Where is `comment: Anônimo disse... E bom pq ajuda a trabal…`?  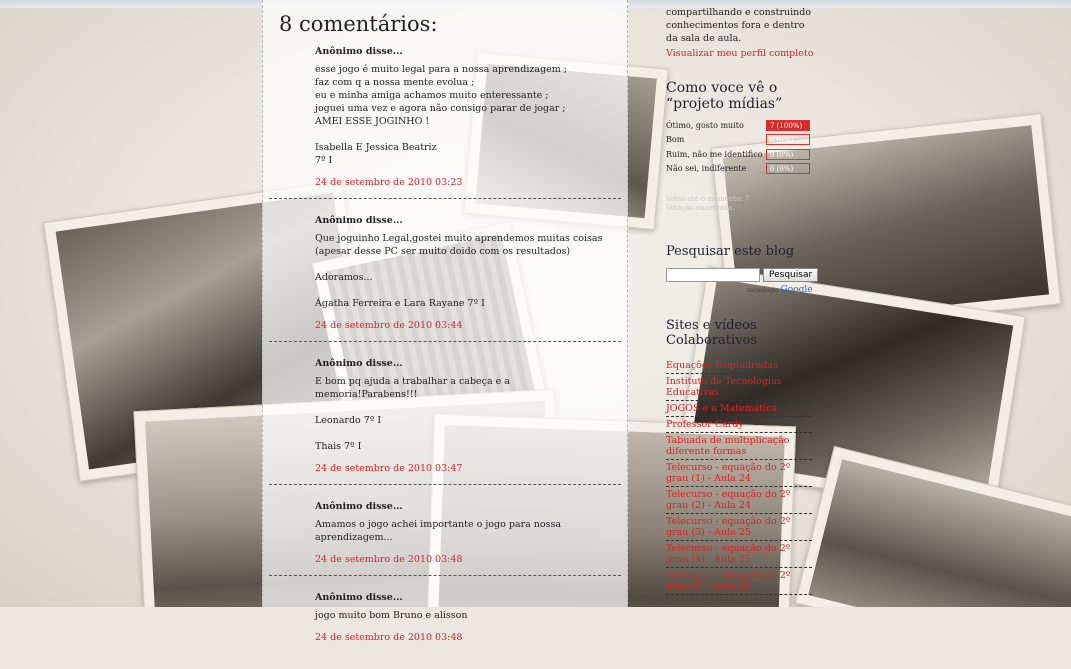
comment: Anônimo disse... E bom pq ajuda a trabal… is located at coordinates (445, 421).